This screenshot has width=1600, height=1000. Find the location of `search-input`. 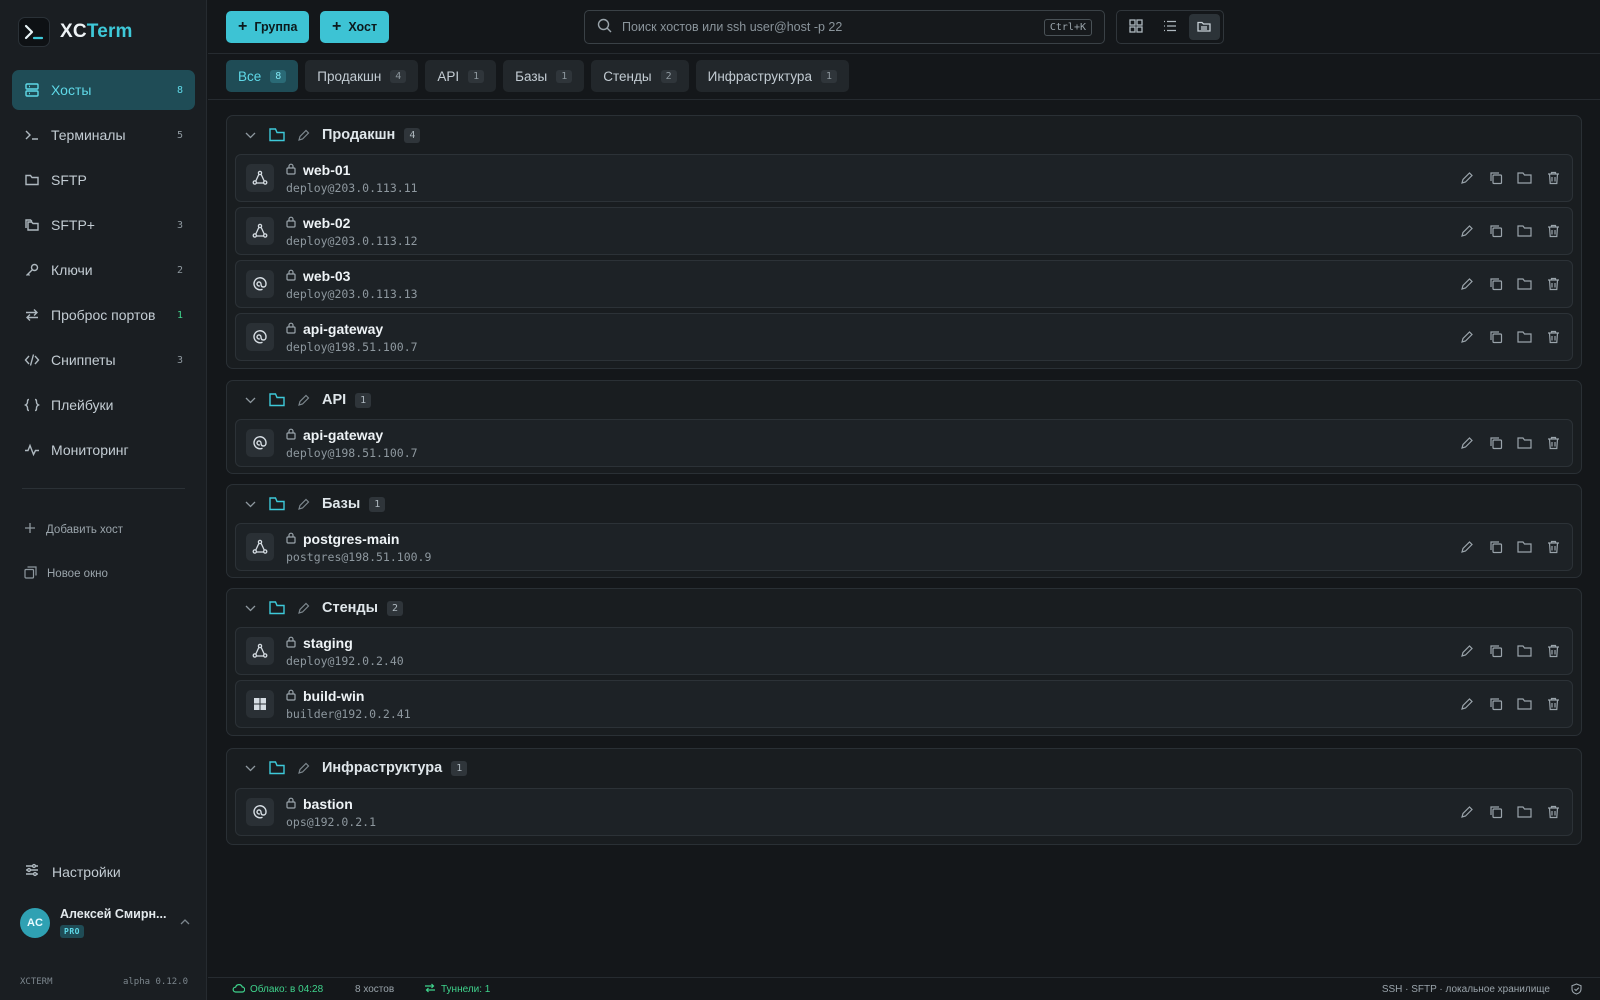

search-input is located at coordinates (833, 27).